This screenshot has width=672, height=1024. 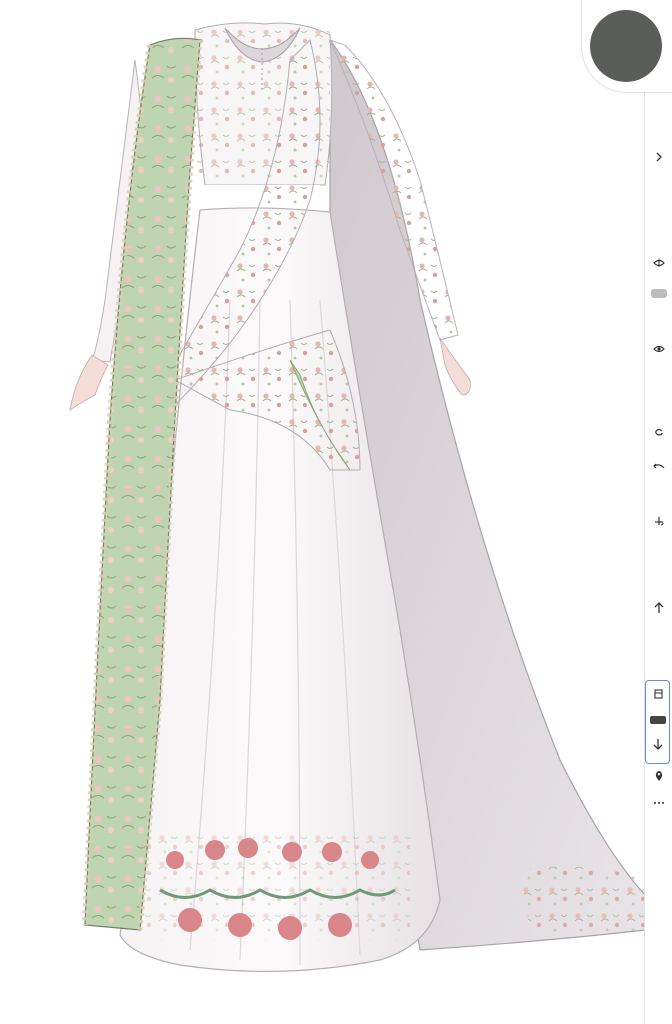 I want to click on layer-controls, so click(x=657, y=722).